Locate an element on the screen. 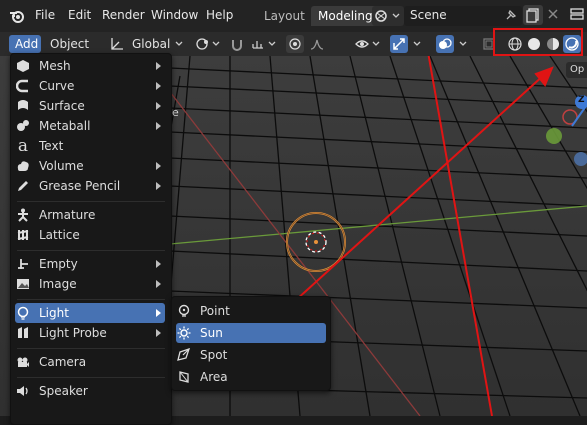  add-label: Add is located at coordinates (27, 44).